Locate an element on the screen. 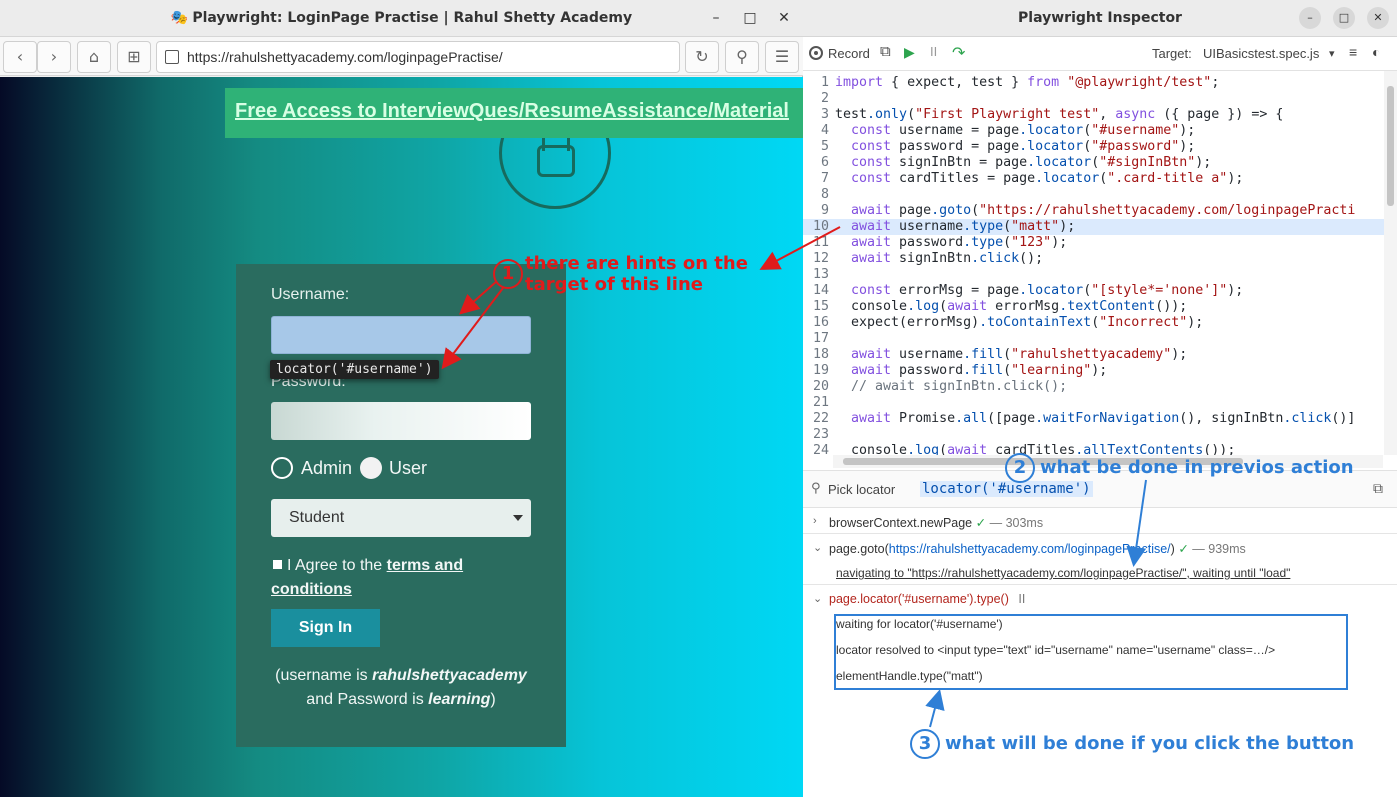  line-number: 2 is located at coordinates (816, 99).